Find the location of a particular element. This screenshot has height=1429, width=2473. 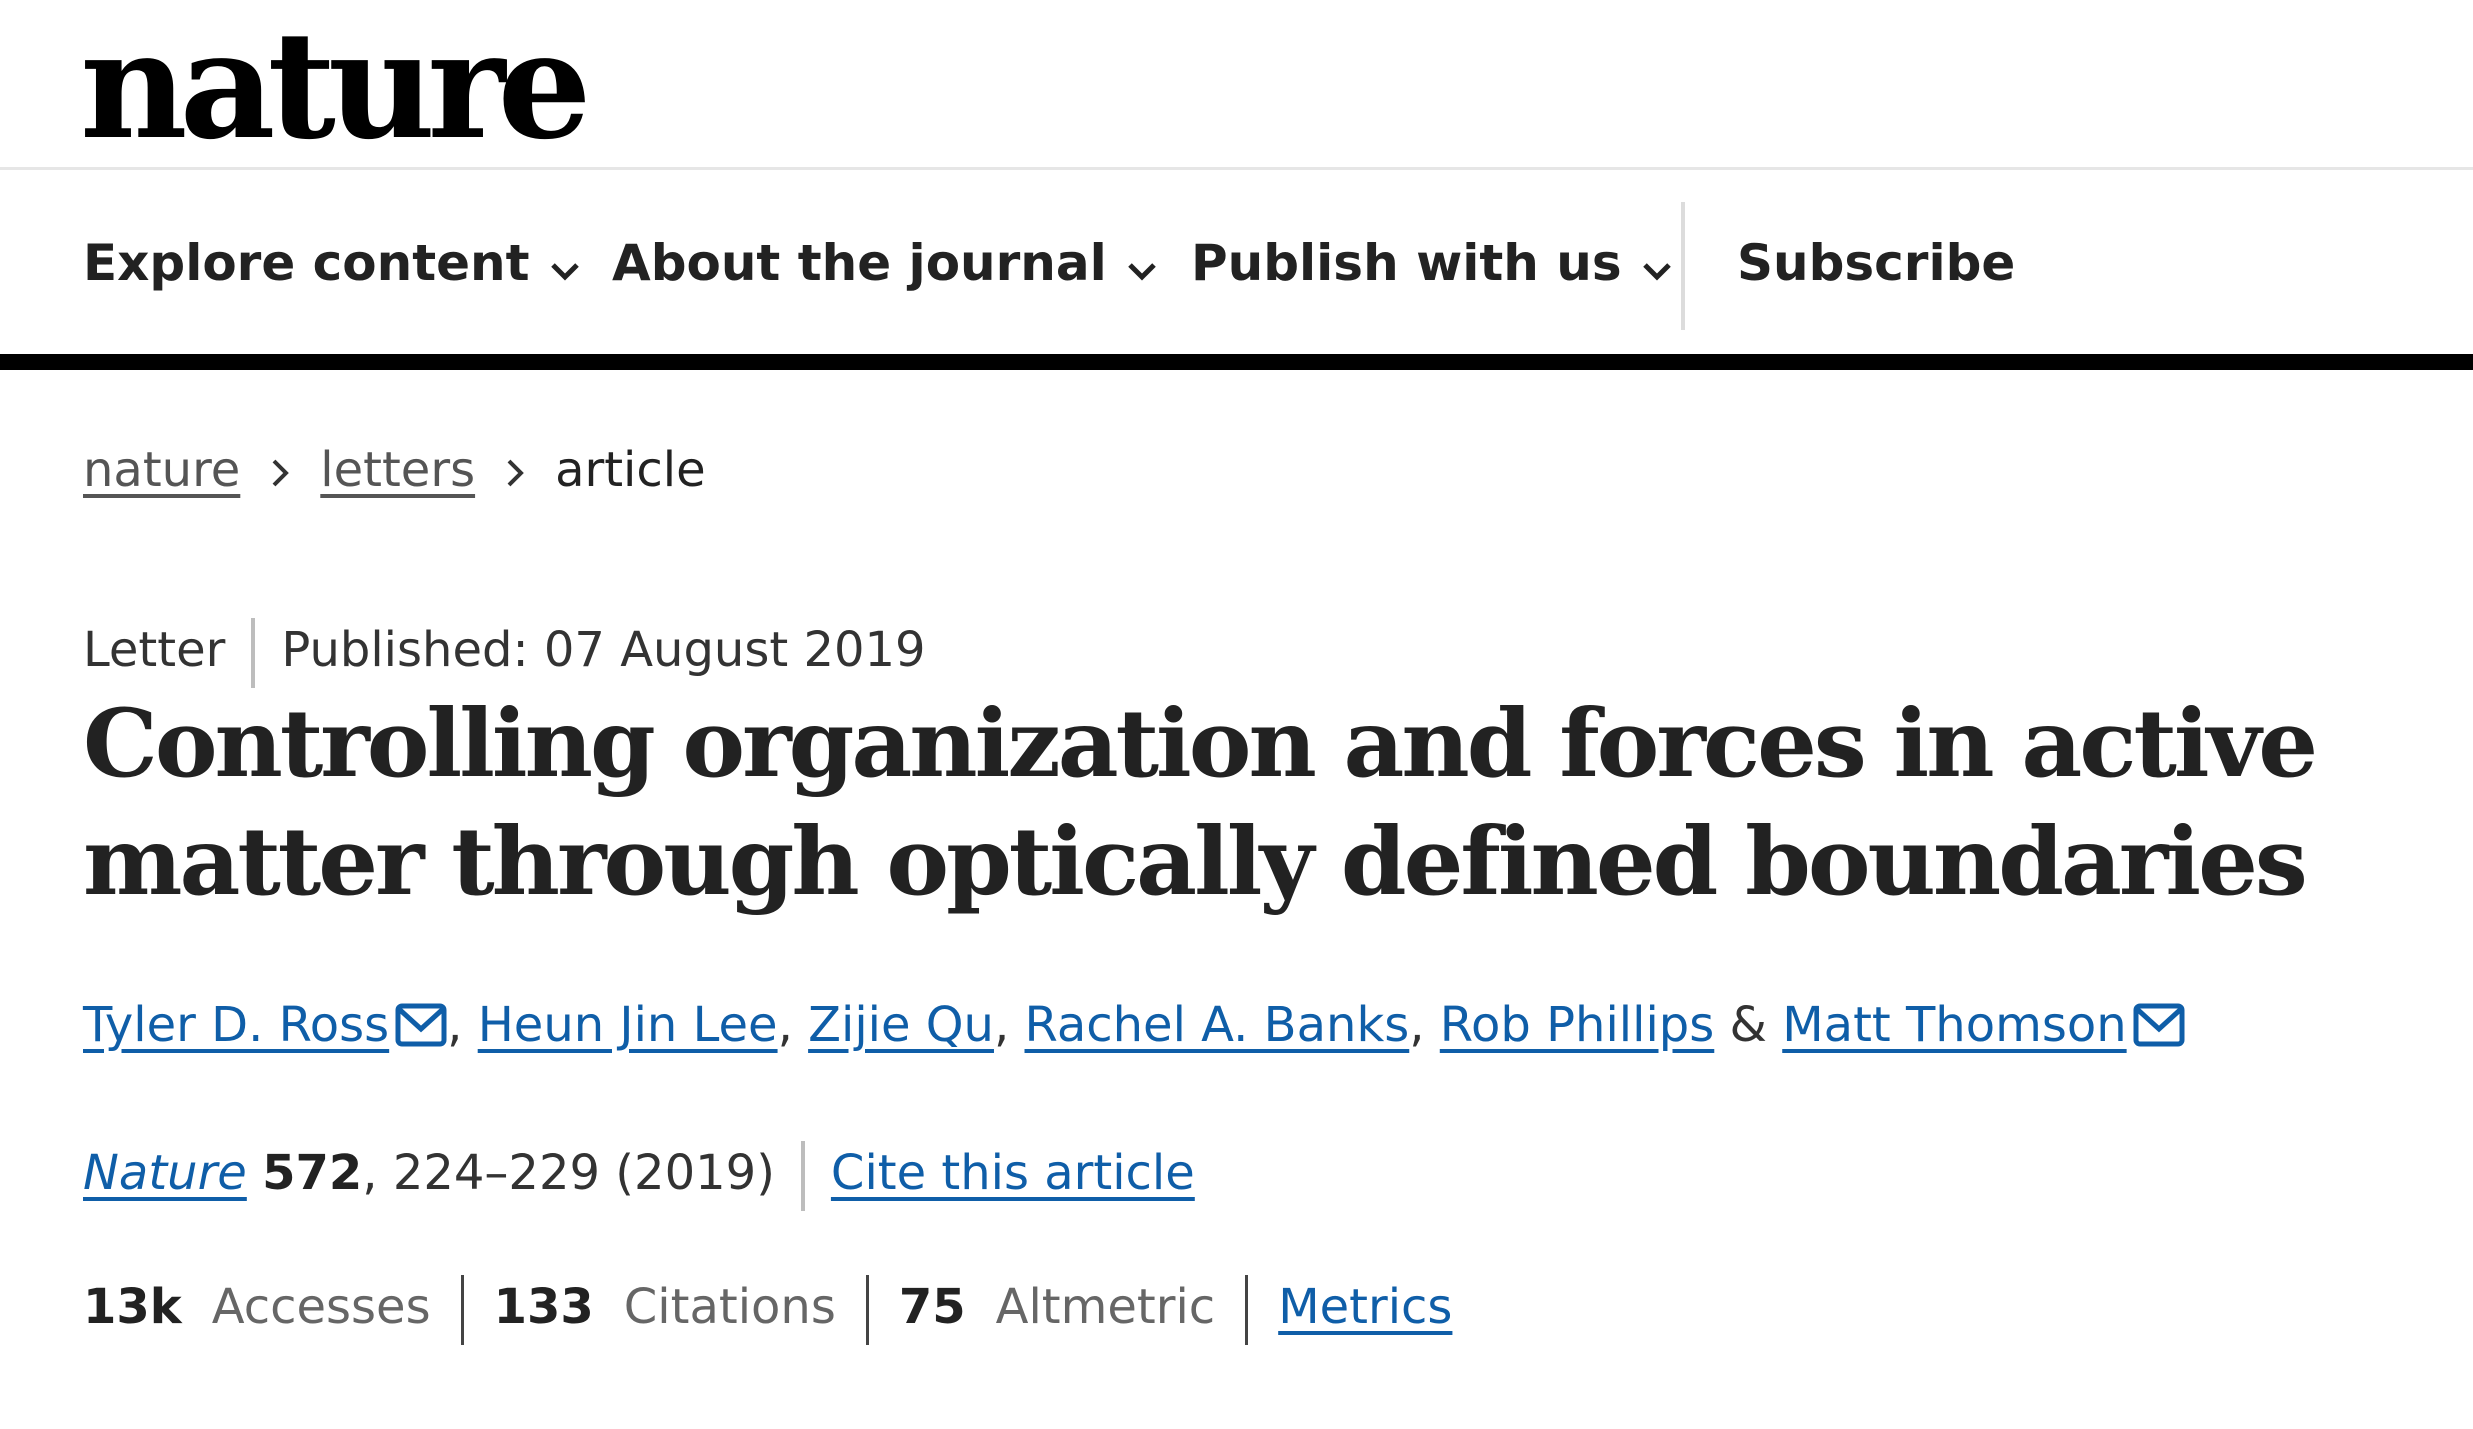

nature-logo: nature is located at coordinates (336, 85).